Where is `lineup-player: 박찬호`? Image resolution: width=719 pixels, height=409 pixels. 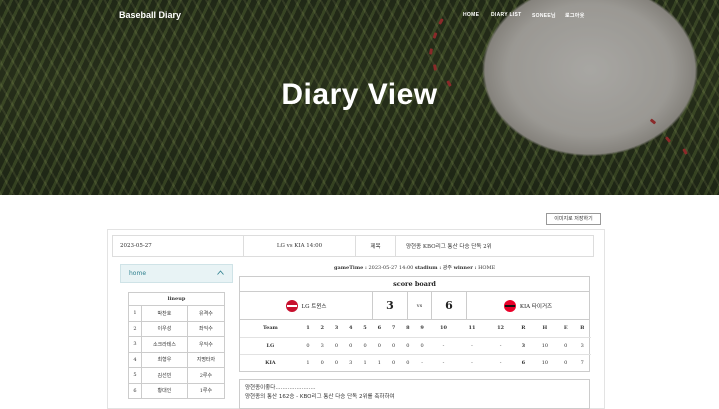
lineup-player: 박찬호 is located at coordinates (164, 313).